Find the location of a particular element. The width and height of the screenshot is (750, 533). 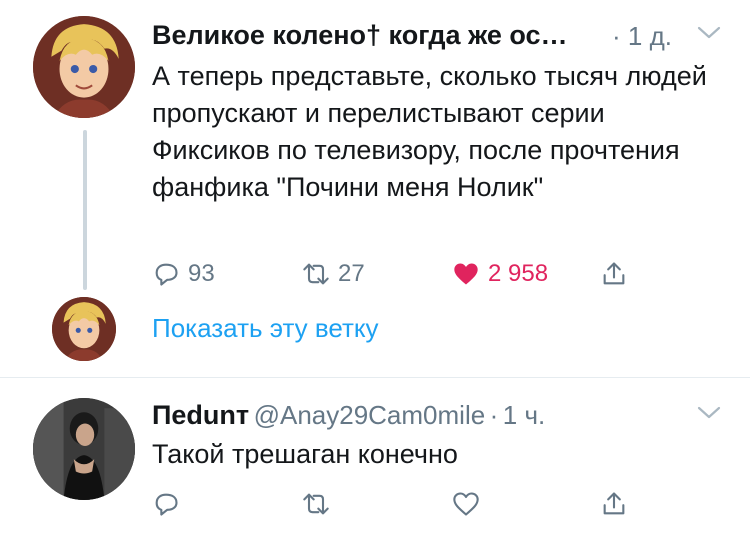

avatar-tweet1 is located at coordinates (84, 67).